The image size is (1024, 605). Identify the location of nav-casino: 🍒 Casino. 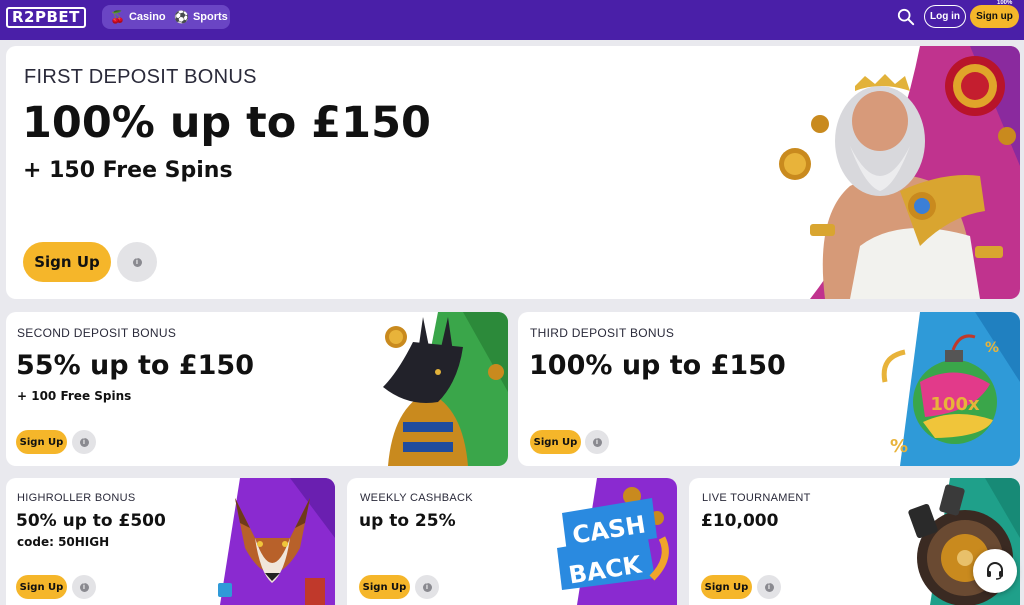
(138, 17).